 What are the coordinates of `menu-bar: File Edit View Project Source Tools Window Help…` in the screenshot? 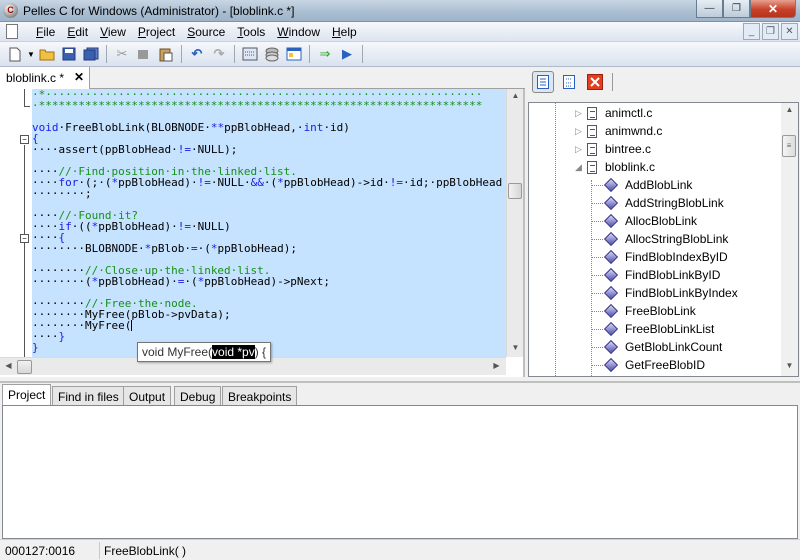 It's located at (400, 32).